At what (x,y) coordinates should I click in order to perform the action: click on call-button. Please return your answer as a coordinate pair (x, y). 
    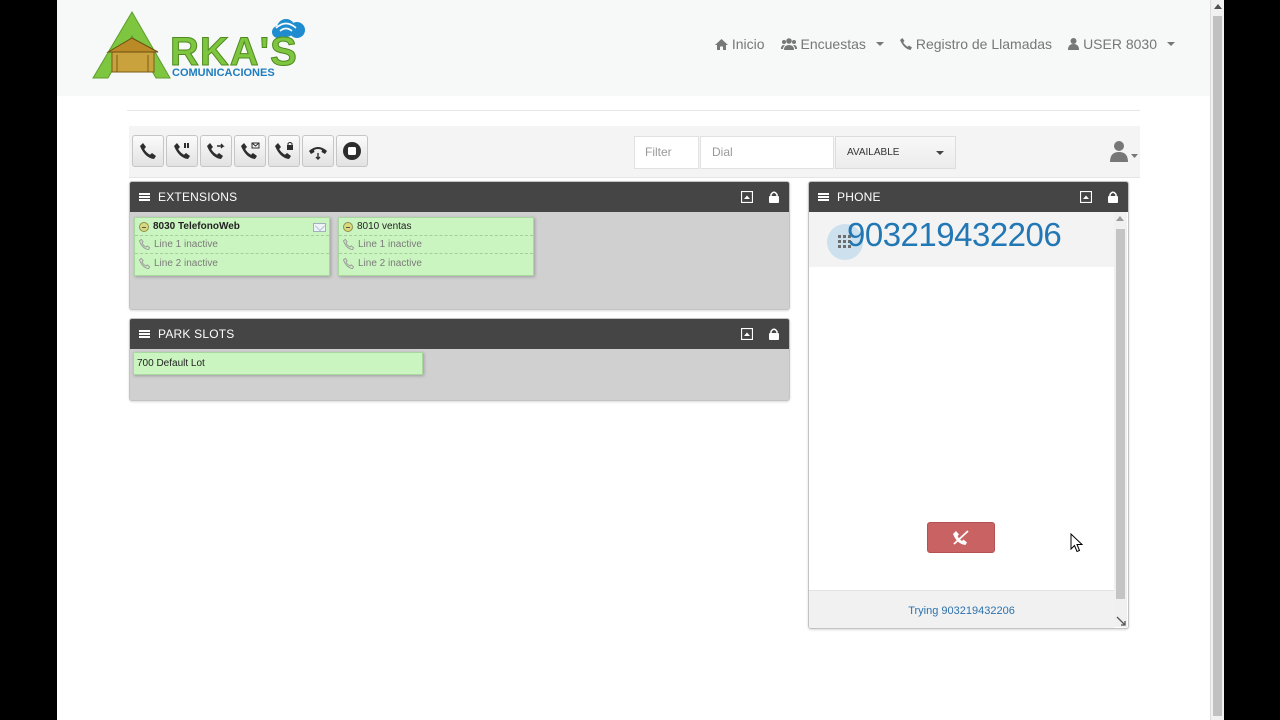
    Looking at the image, I should click on (148, 151).